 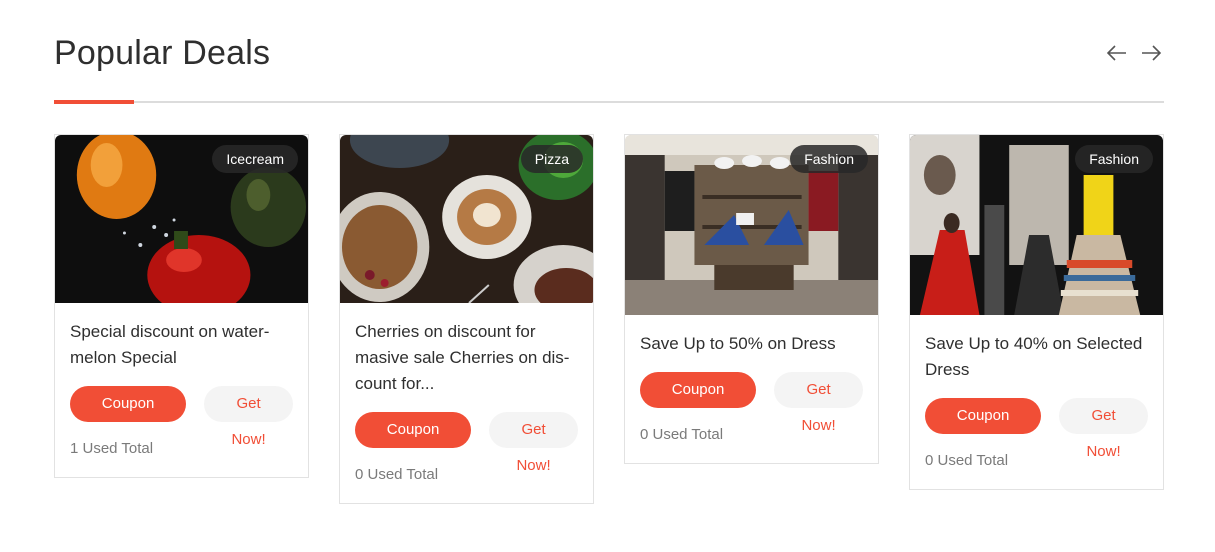 What do you see at coordinates (947, 369) in the screenshot?
I see `deal-title-line: Dress` at bounding box center [947, 369].